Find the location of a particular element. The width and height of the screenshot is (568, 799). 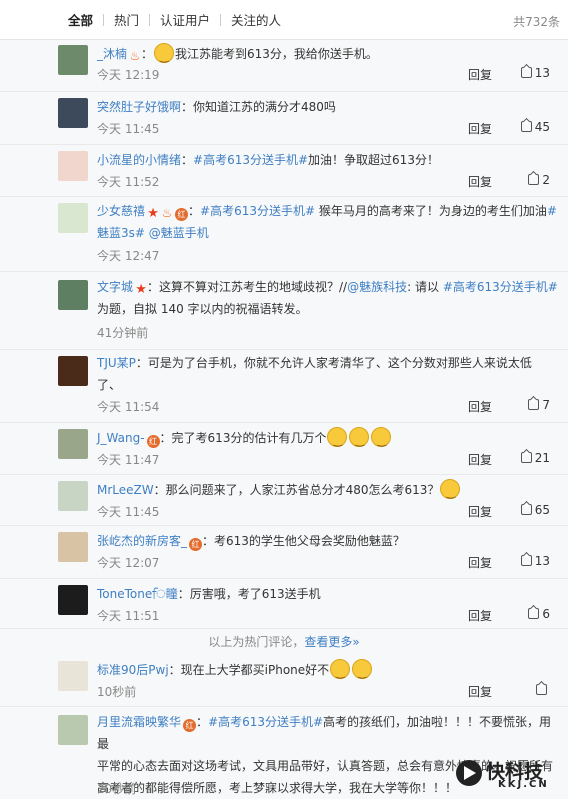

flame-badge-icon: ♨ is located at coordinates (167, 213).